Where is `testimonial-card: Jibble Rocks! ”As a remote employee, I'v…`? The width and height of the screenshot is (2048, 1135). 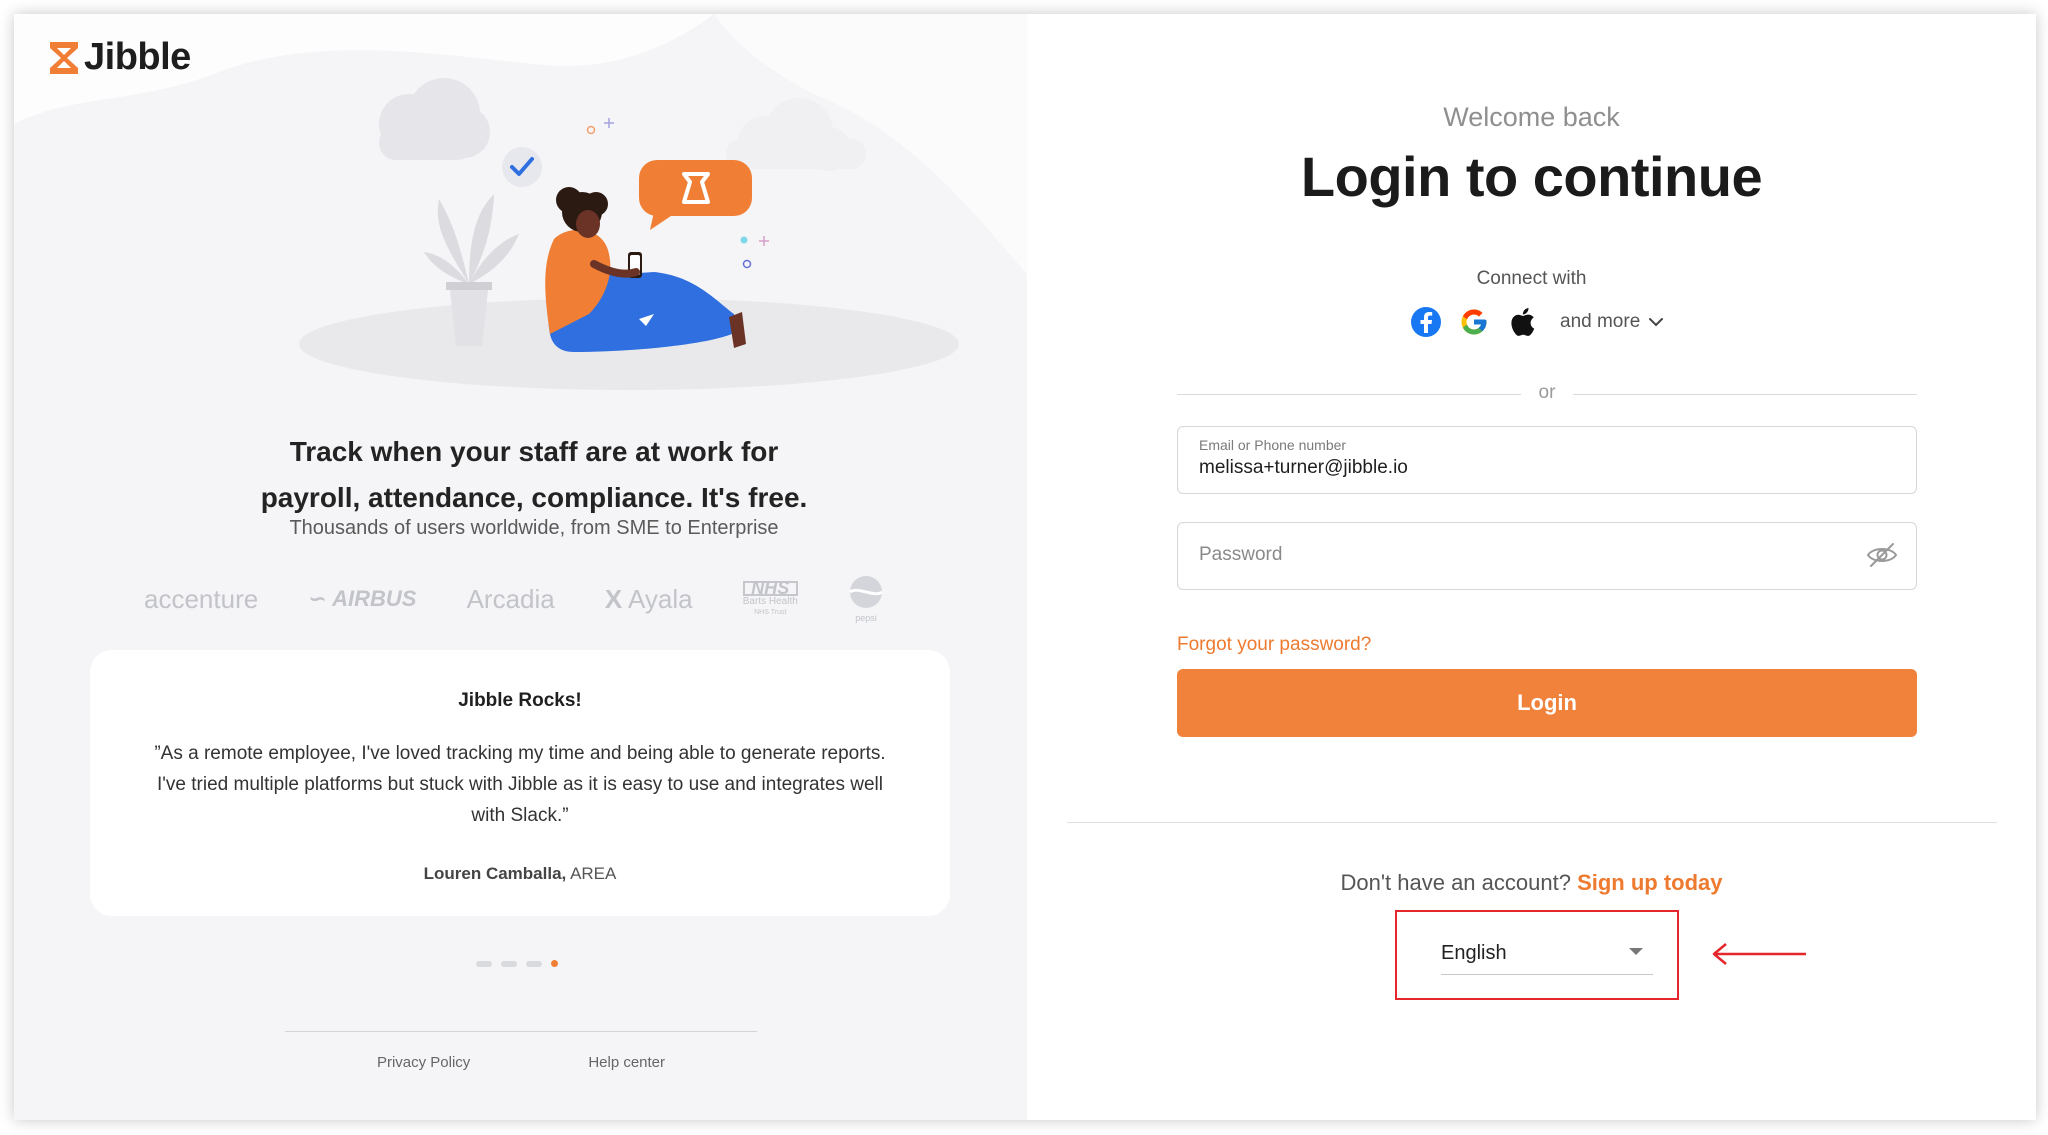 testimonial-card: Jibble Rocks! ”As a remote employee, I'v… is located at coordinates (520, 783).